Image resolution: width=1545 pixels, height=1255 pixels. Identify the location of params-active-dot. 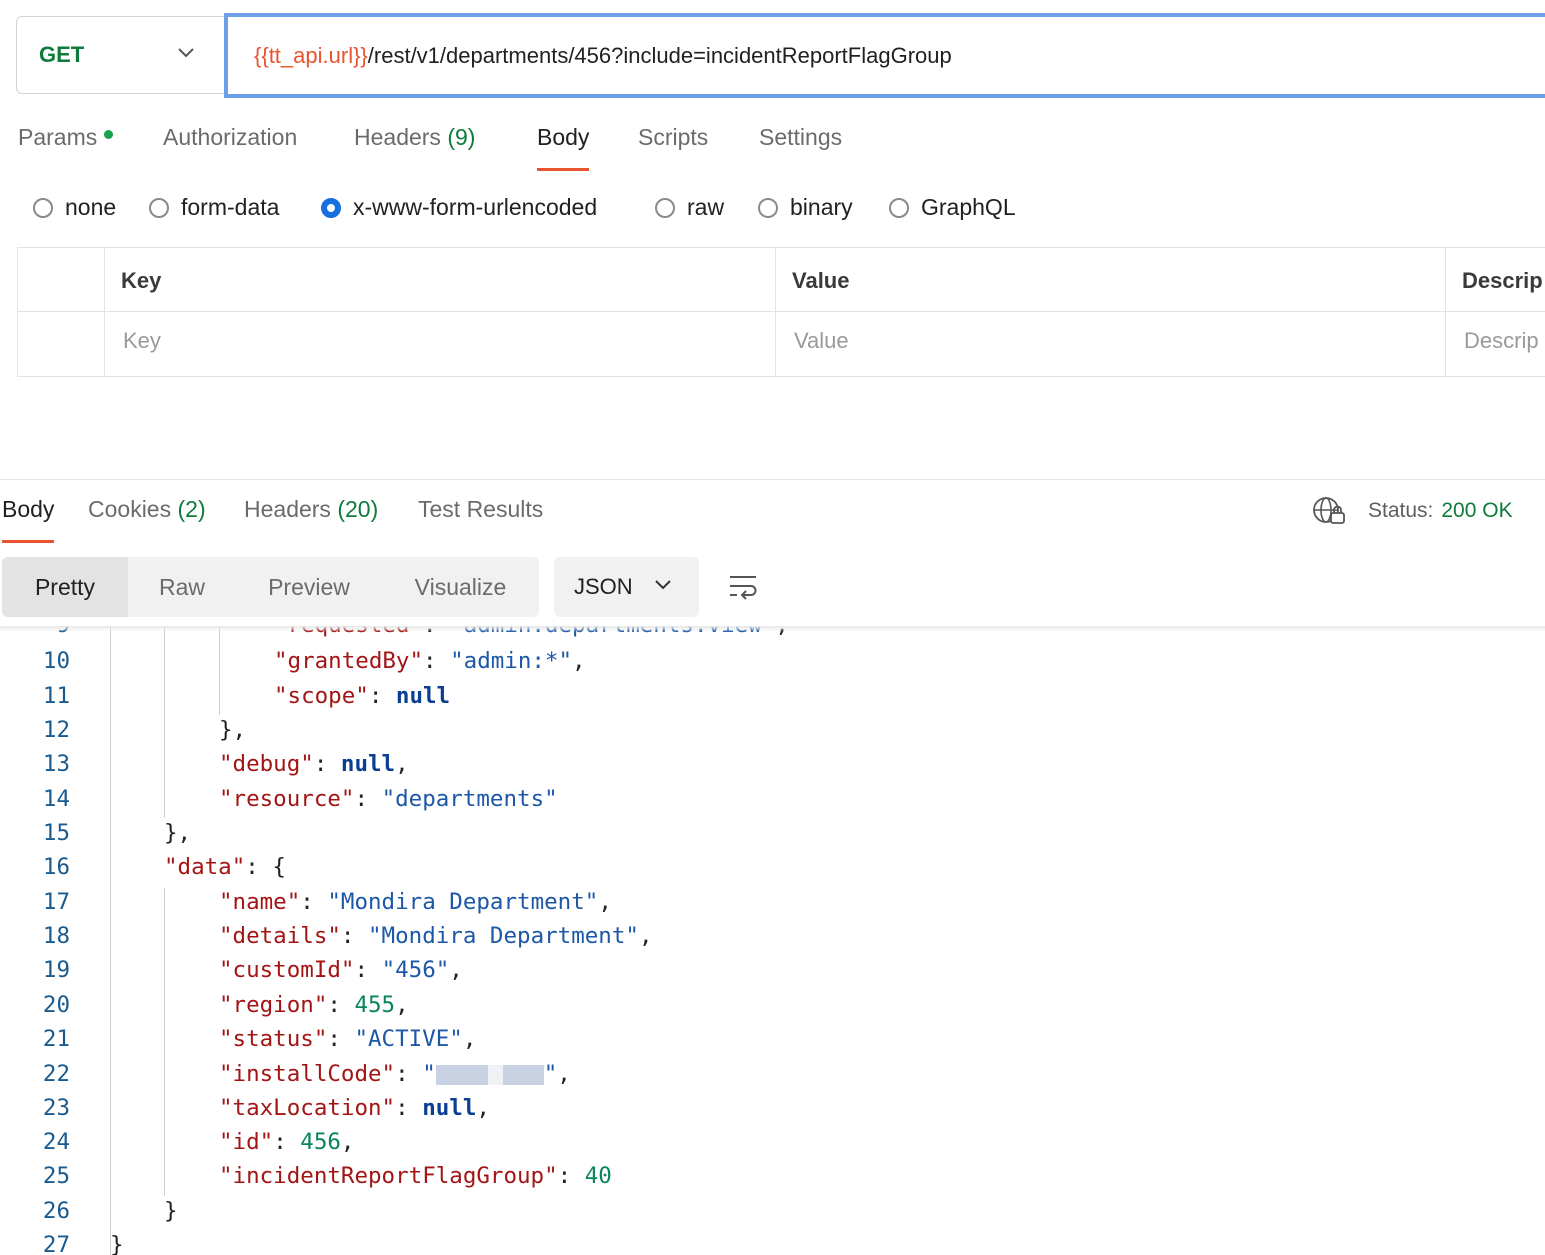
(109, 135).